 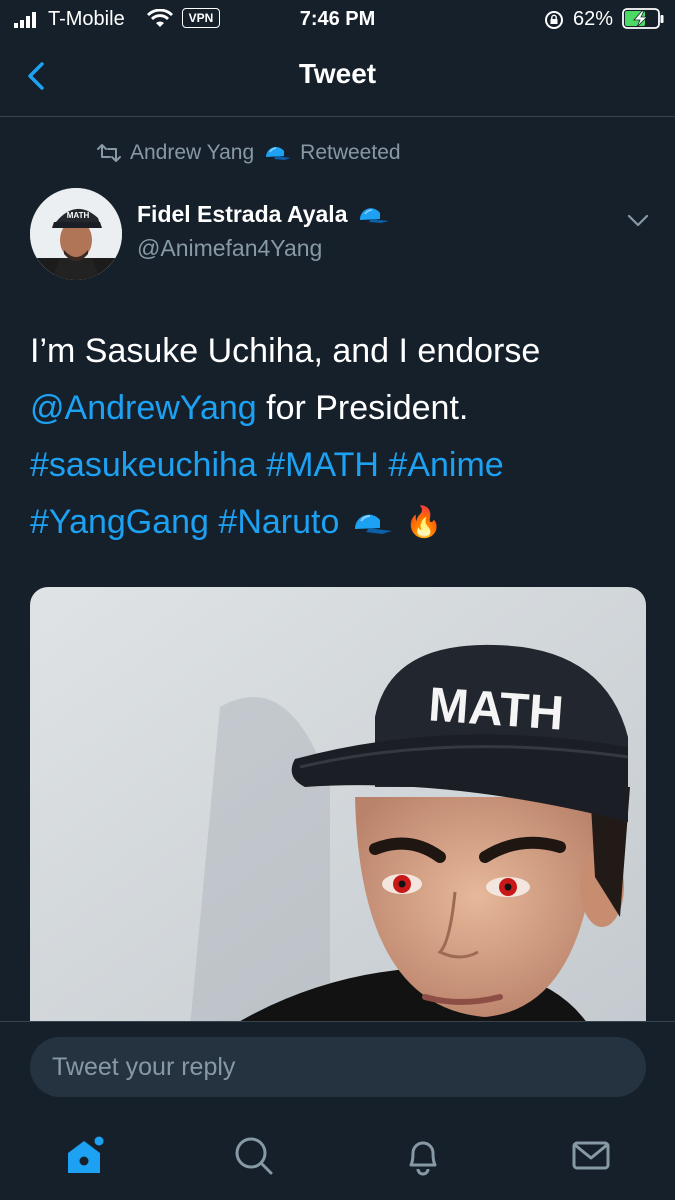 What do you see at coordinates (362, 408) in the screenshot?
I see `tweet-line-2-text: for President.` at bounding box center [362, 408].